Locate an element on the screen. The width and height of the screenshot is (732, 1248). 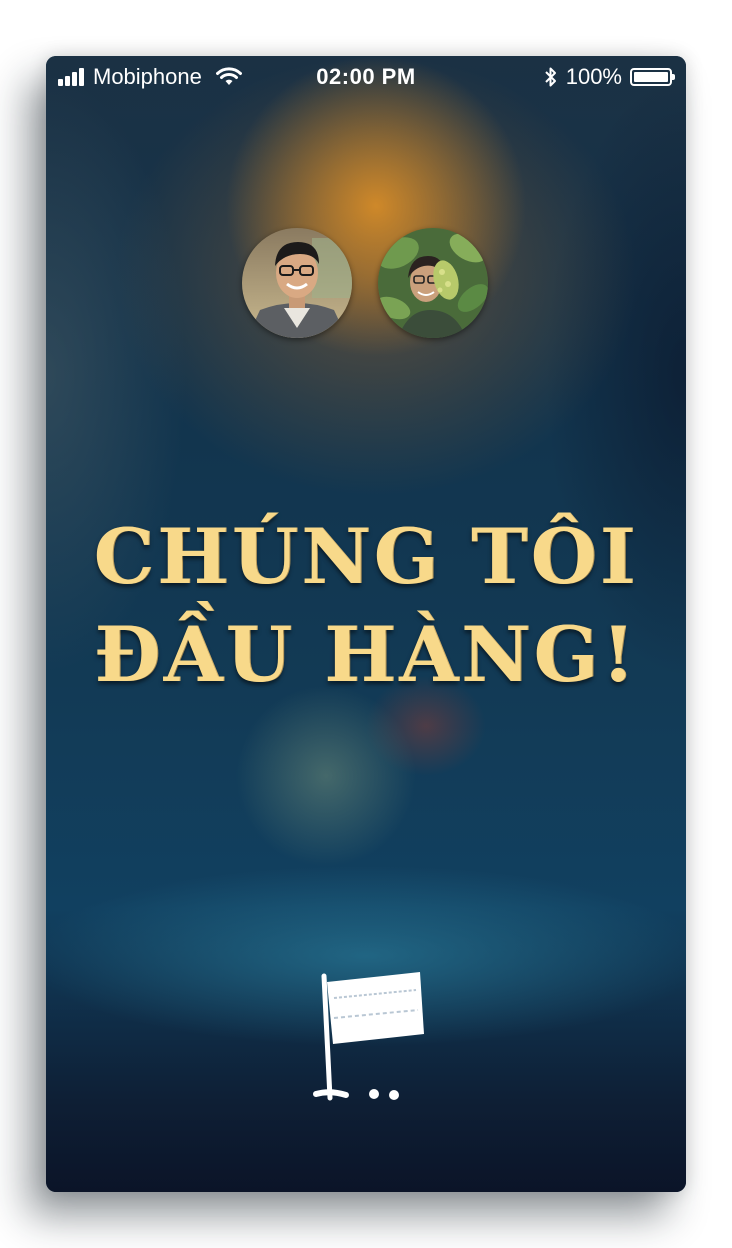
battery-nub is located at coordinates (673, 77).